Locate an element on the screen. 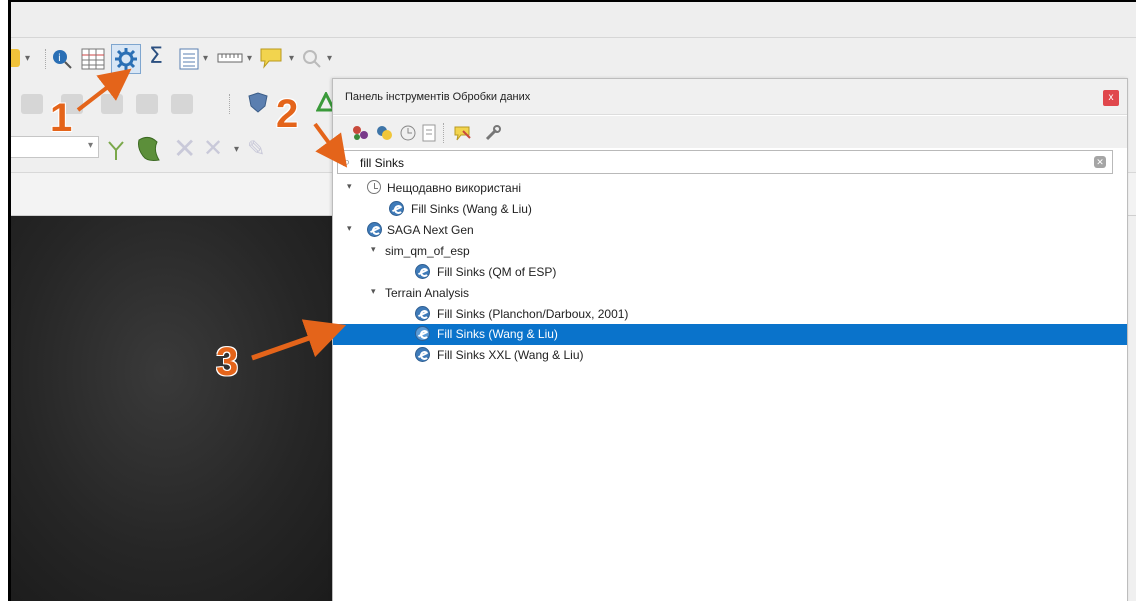  python-icon is located at coordinates (385, 133).